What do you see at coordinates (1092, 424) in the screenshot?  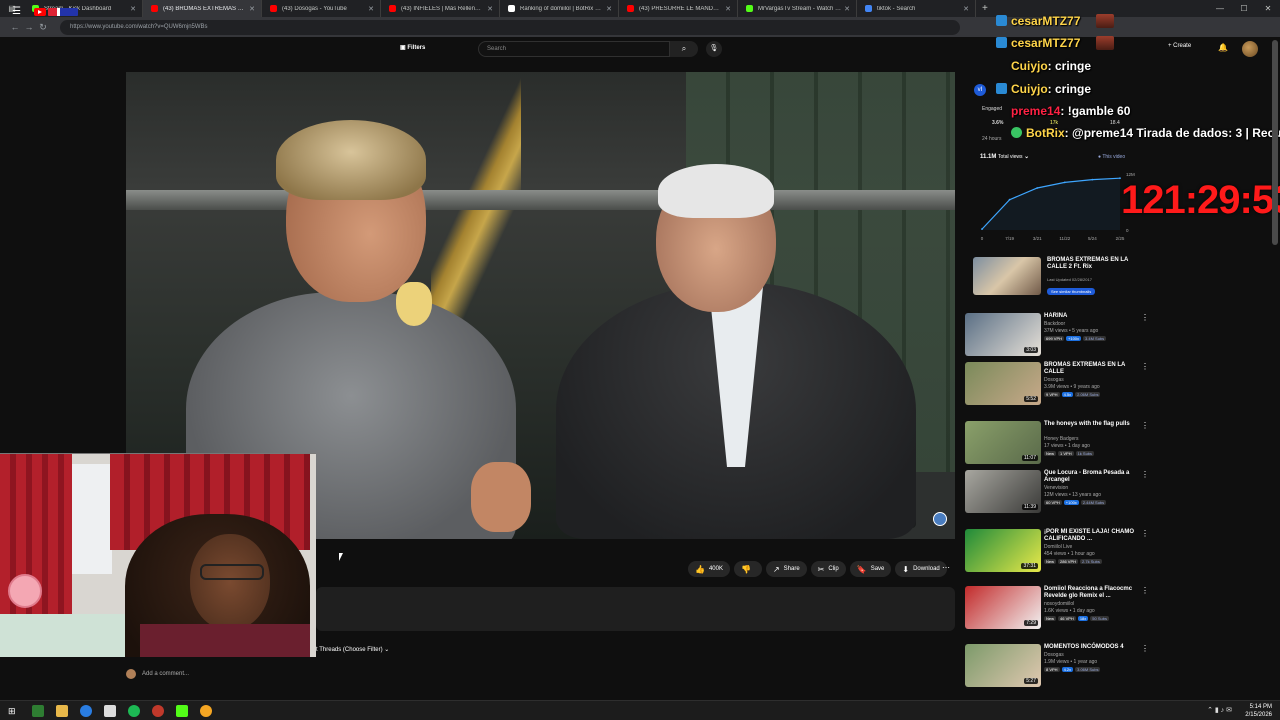 I see `recommendation-title: The honeys with the flag pulls` at bounding box center [1092, 424].